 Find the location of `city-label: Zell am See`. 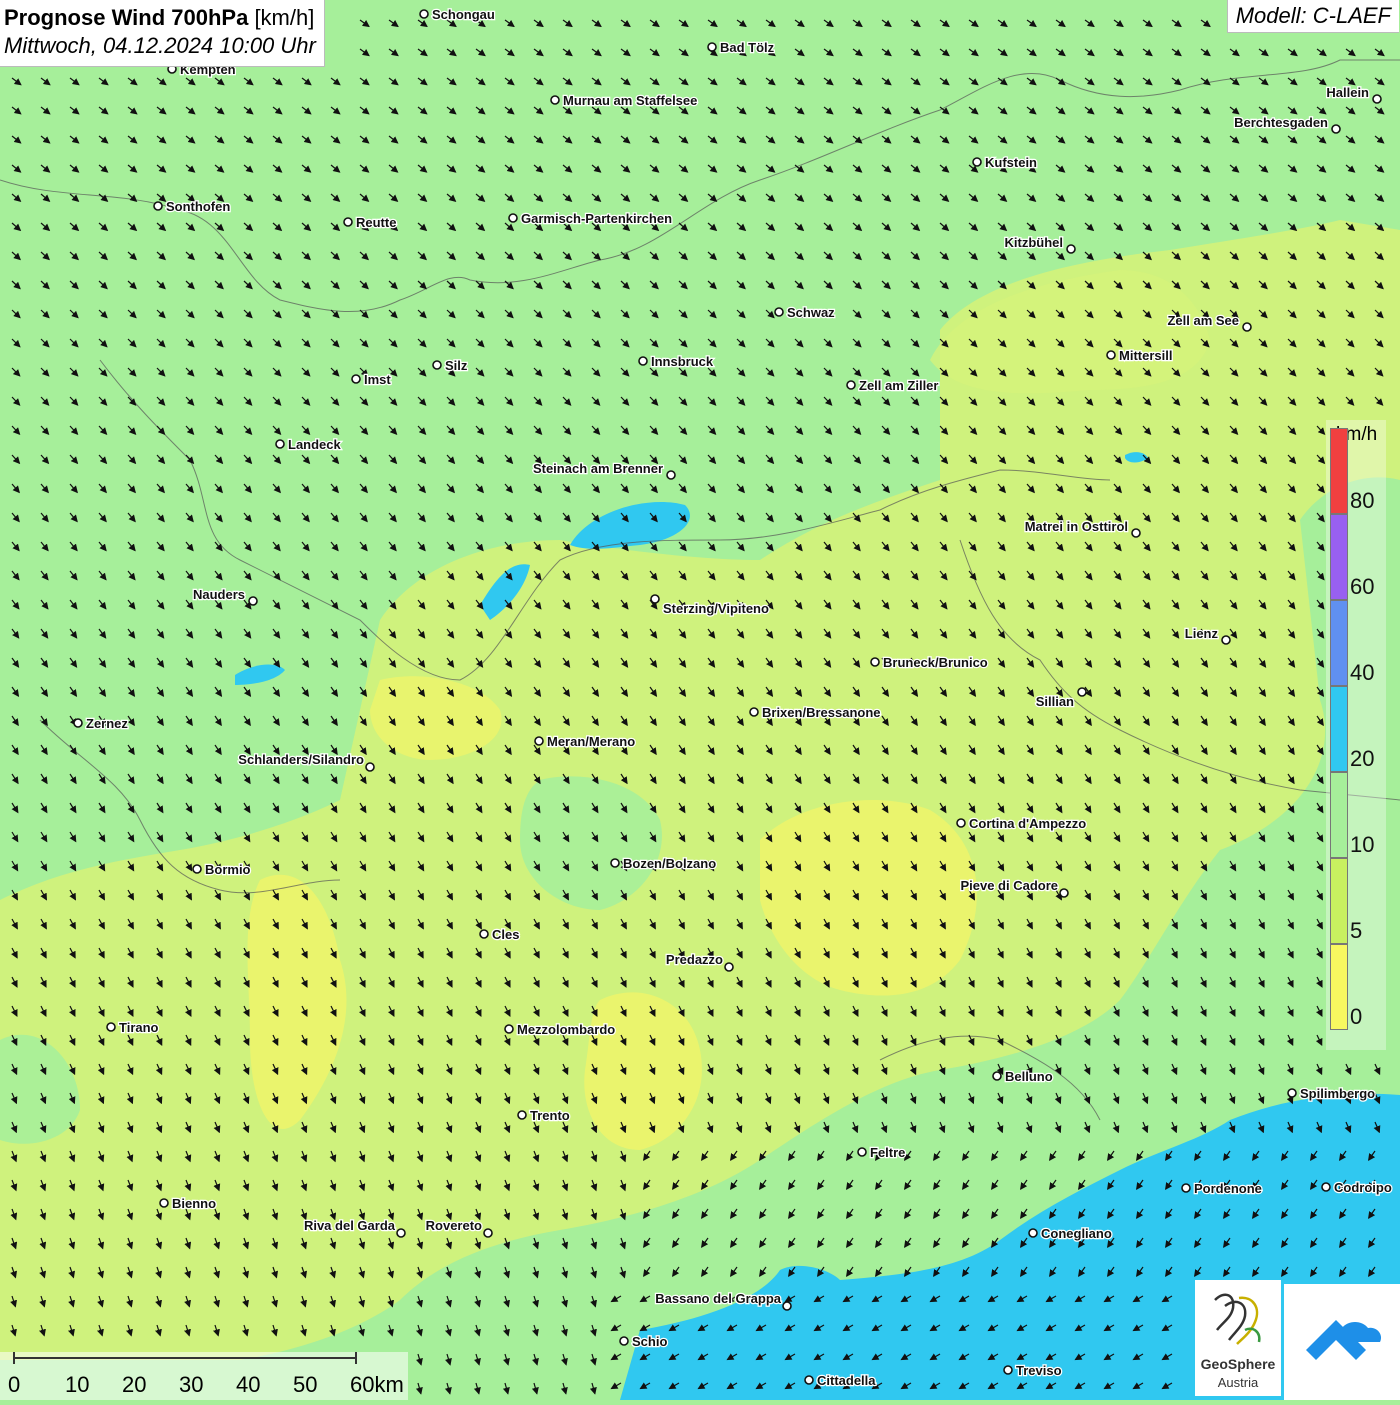

city-label: Zell am See is located at coordinates (1203, 320).